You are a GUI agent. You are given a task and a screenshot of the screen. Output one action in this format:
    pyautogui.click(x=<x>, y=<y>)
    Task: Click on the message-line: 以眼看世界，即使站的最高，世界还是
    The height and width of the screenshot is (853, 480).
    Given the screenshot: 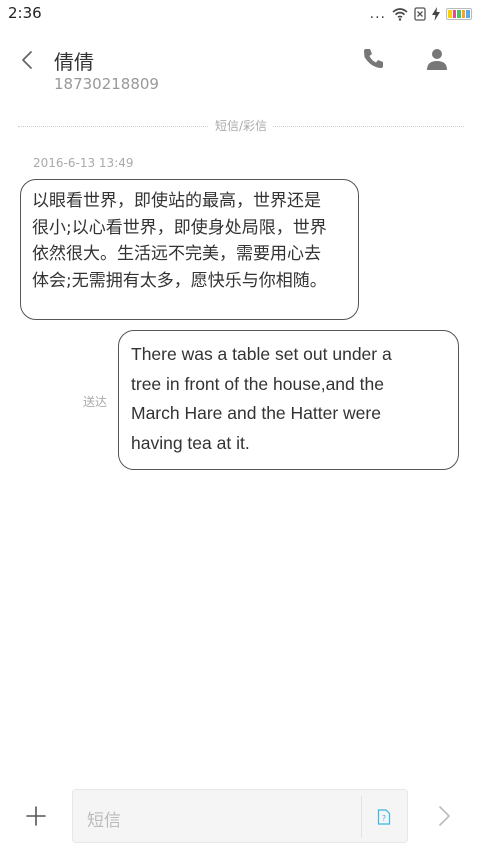 What is the action you would take?
    pyautogui.click(x=176, y=201)
    